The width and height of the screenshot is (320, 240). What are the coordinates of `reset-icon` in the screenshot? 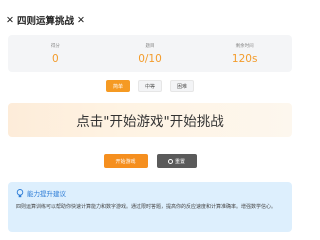 It's located at (170, 161).